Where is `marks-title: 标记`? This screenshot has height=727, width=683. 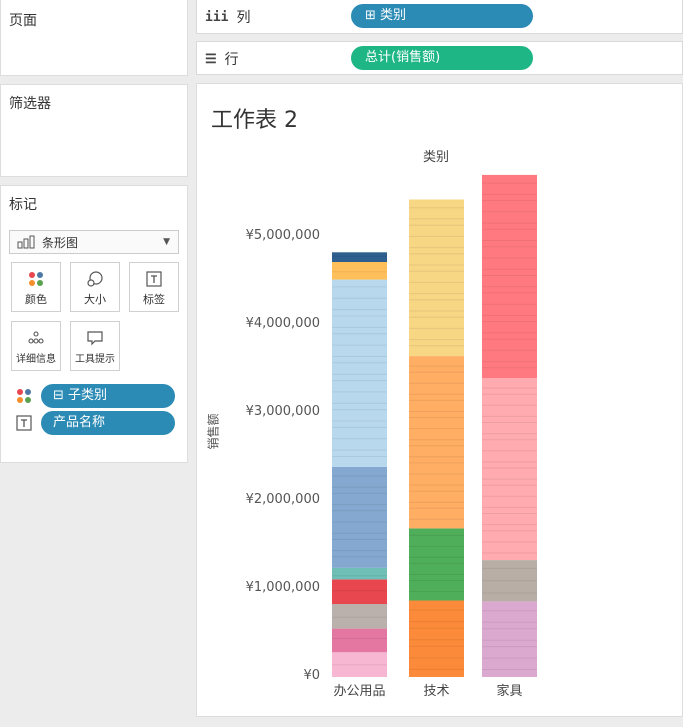
marks-title: 标记 is located at coordinates (23, 205).